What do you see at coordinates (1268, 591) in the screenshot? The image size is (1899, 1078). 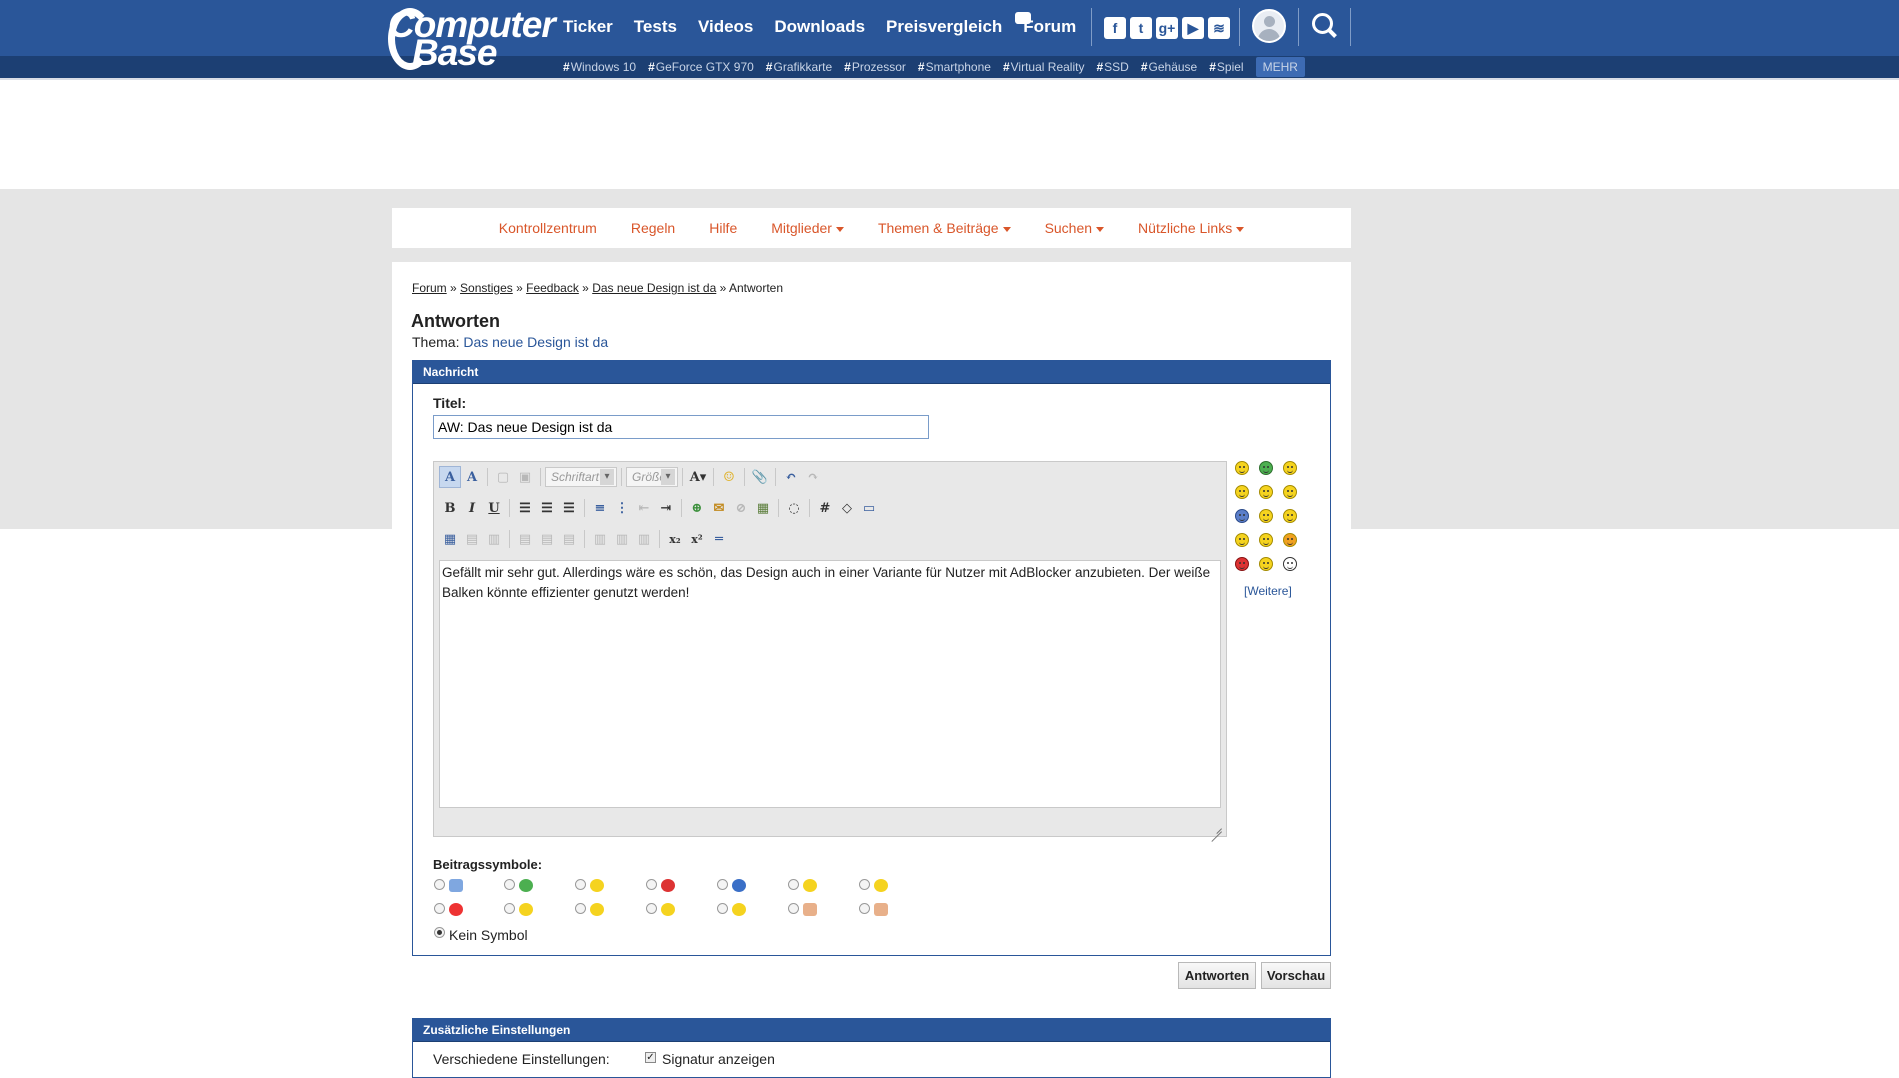 I see `more-smilies-link: [Weitere]` at bounding box center [1268, 591].